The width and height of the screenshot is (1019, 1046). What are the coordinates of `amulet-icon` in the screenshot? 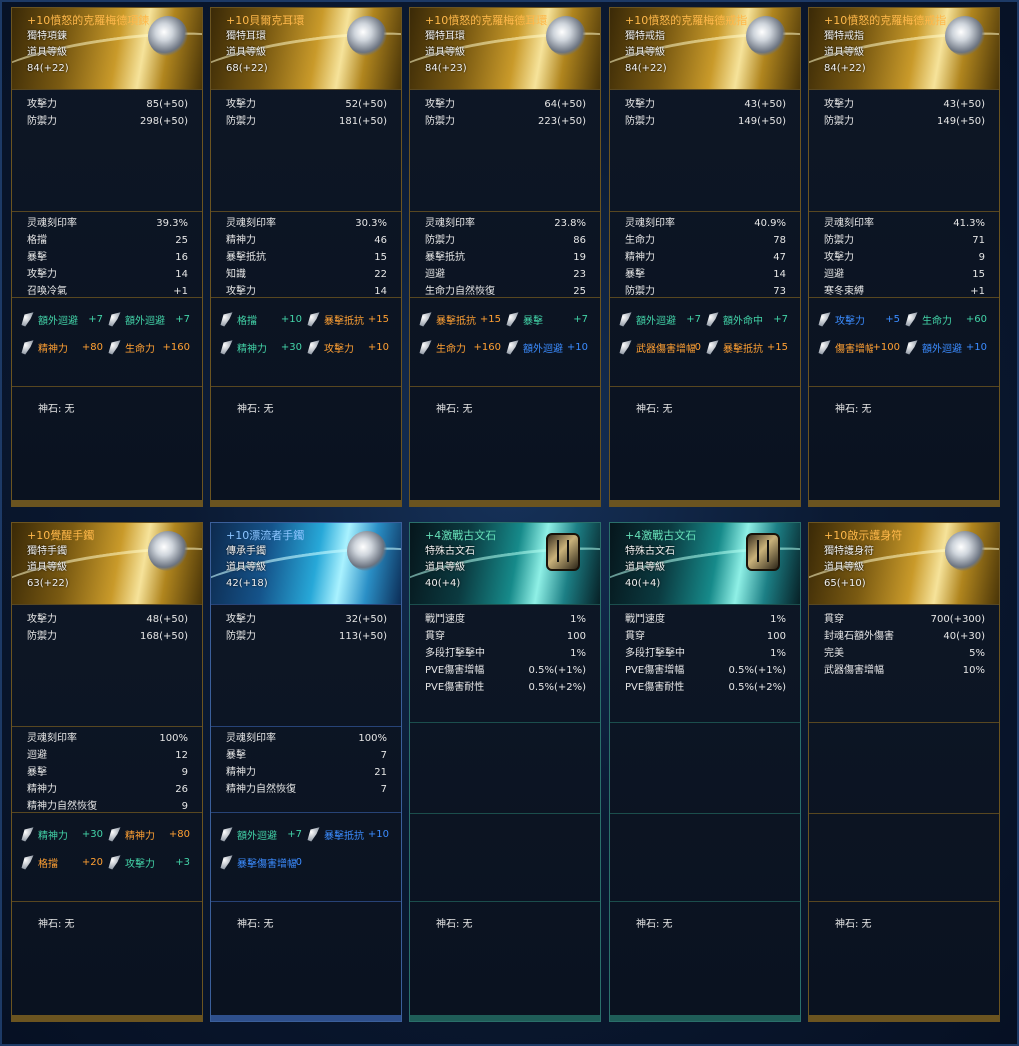 It's located at (965, 551).